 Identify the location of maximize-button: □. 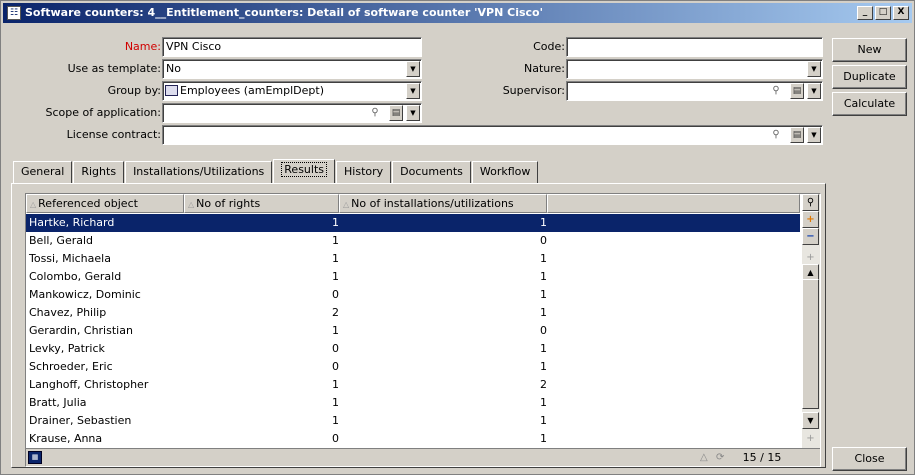
(883, 13).